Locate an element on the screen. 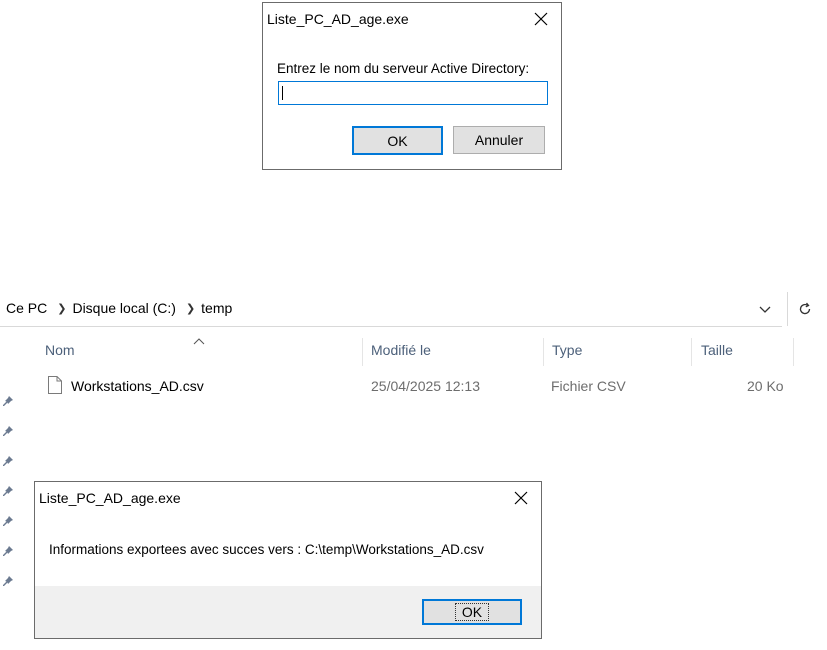 Image resolution: width=827 pixels, height=650 pixels. column-header-modified: Modifié le is located at coordinates (401, 350).